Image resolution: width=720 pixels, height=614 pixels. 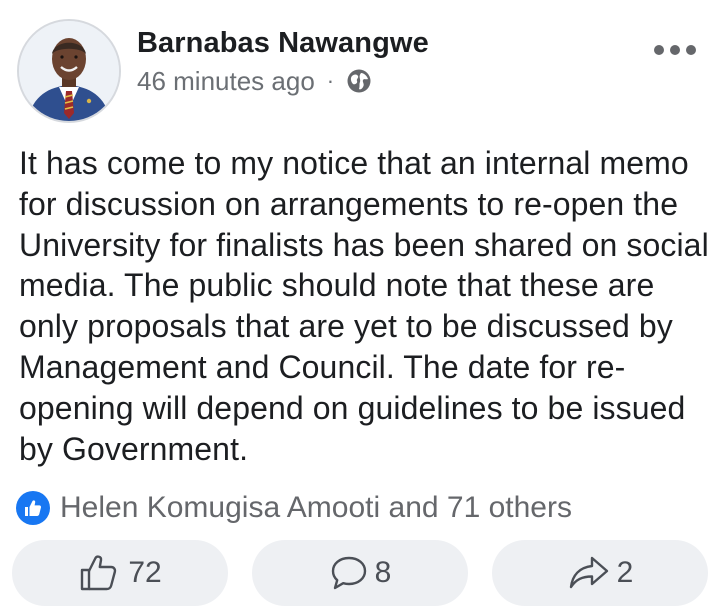 What do you see at coordinates (283, 43) in the screenshot?
I see `author-name: Barnabas Nawangwe` at bounding box center [283, 43].